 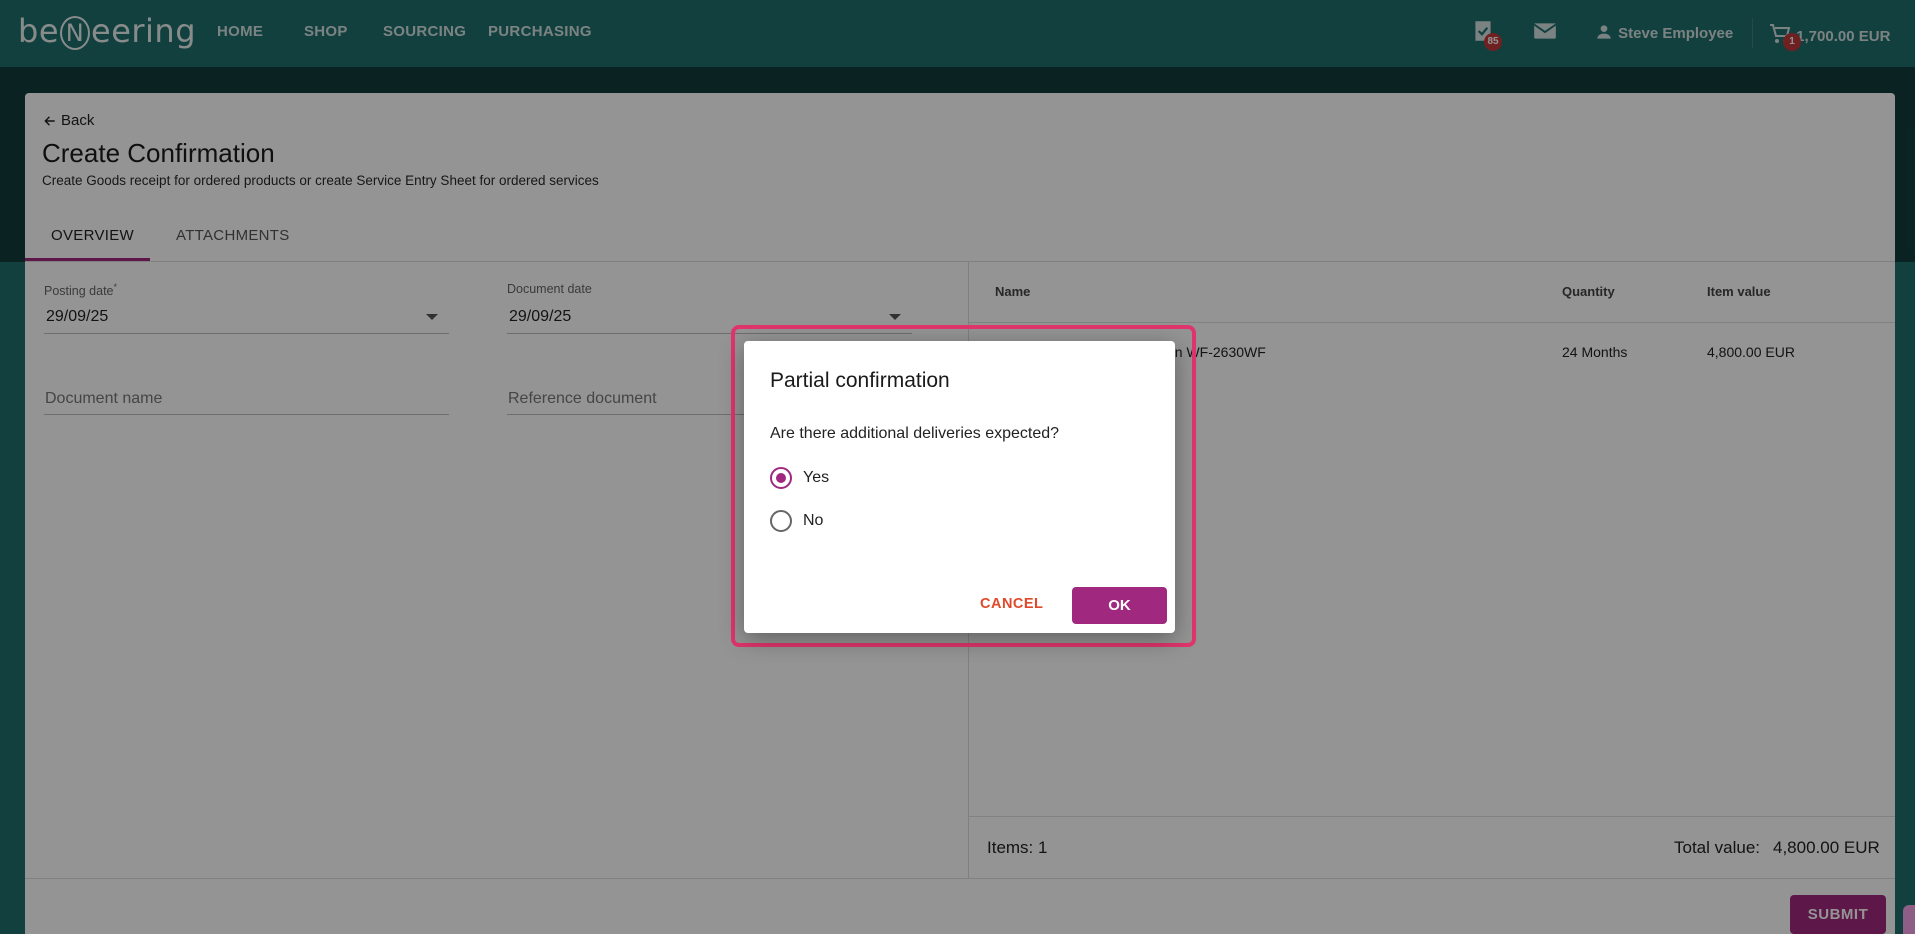 What do you see at coordinates (1011, 604) in the screenshot?
I see `cancel-button: CANCEL` at bounding box center [1011, 604].